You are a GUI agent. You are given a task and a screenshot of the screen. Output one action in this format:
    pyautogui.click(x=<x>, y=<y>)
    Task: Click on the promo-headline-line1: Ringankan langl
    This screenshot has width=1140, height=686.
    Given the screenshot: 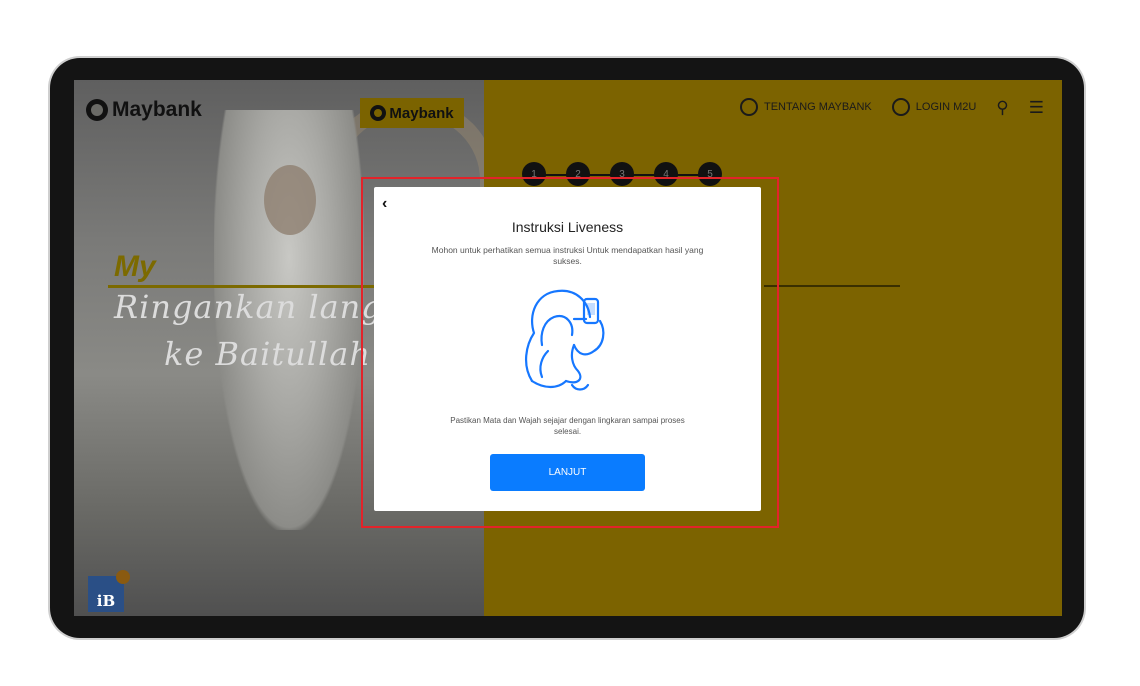 What is the action you would take?
    pyautogui.click(x=254, y=307)
    